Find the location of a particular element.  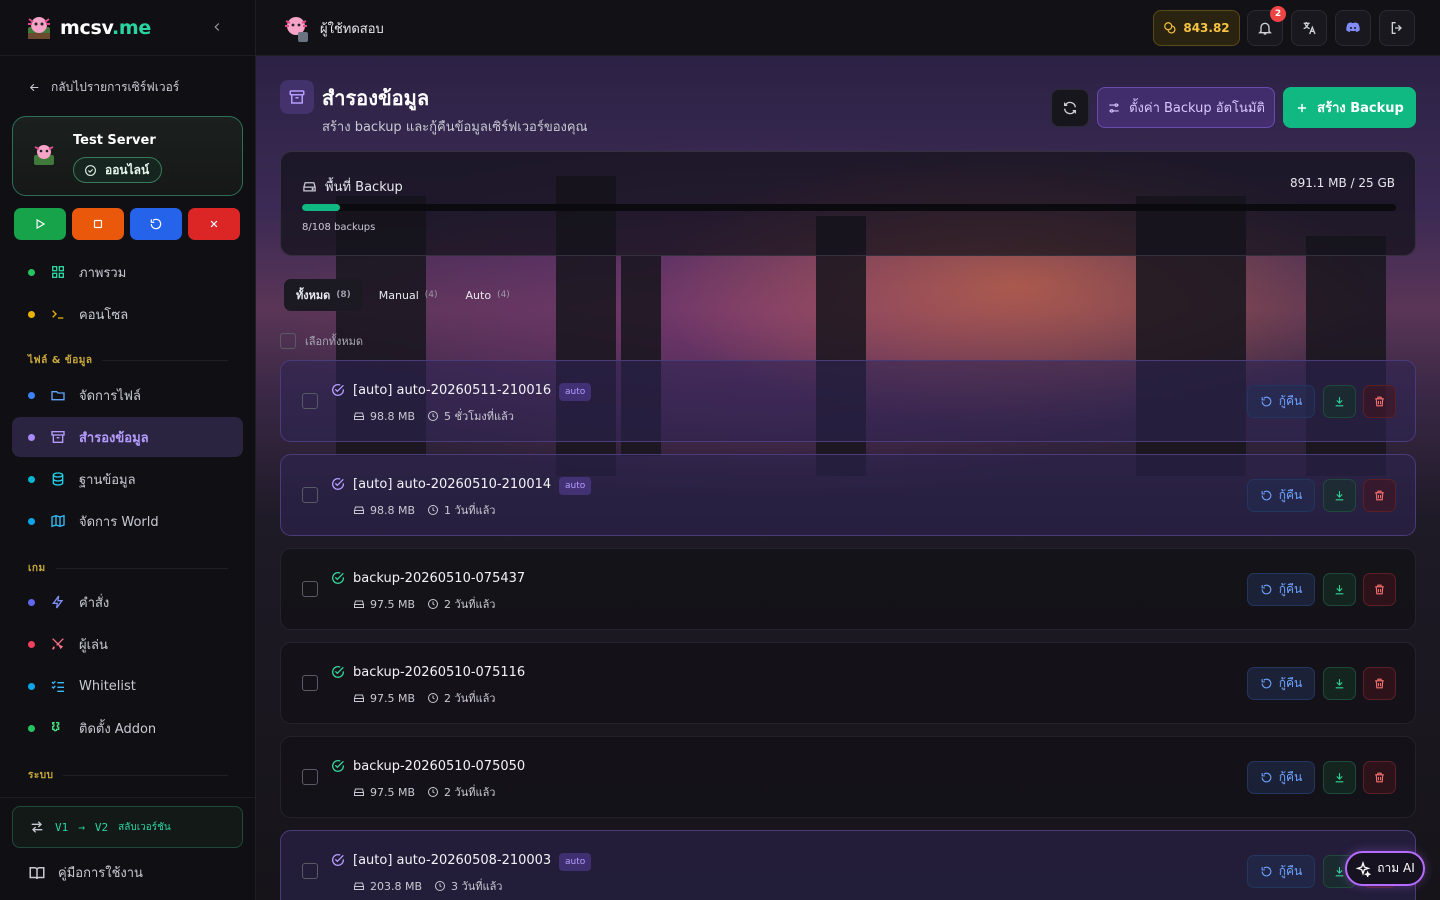

sidebar-item-label: ติดตั้ง Addon is located at coordinates (118, 729).